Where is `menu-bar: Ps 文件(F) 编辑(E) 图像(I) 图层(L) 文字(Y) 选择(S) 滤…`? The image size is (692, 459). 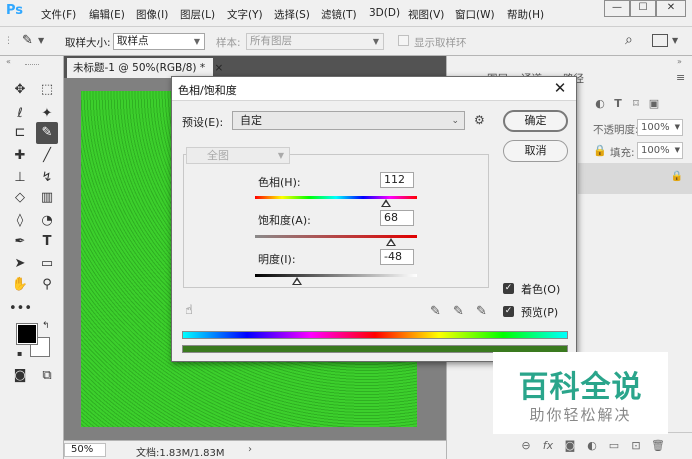
menu-bar: Ps 文件(F) 编辑(E) 图像(I) 图层(L) 文字(Y) 选择(S) 滤… is located at coordinates (346, 13).